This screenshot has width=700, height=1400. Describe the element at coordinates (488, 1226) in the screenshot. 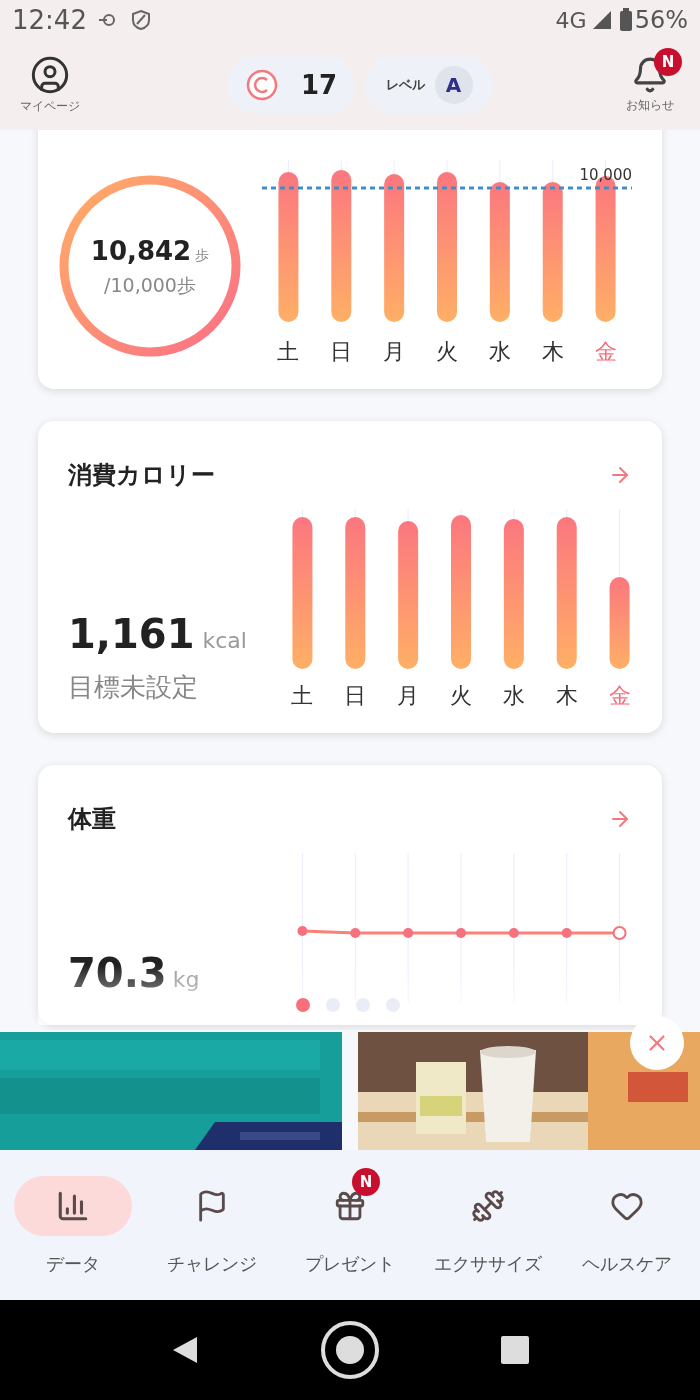

I see `nav-tab: エクササイズ` at that location.